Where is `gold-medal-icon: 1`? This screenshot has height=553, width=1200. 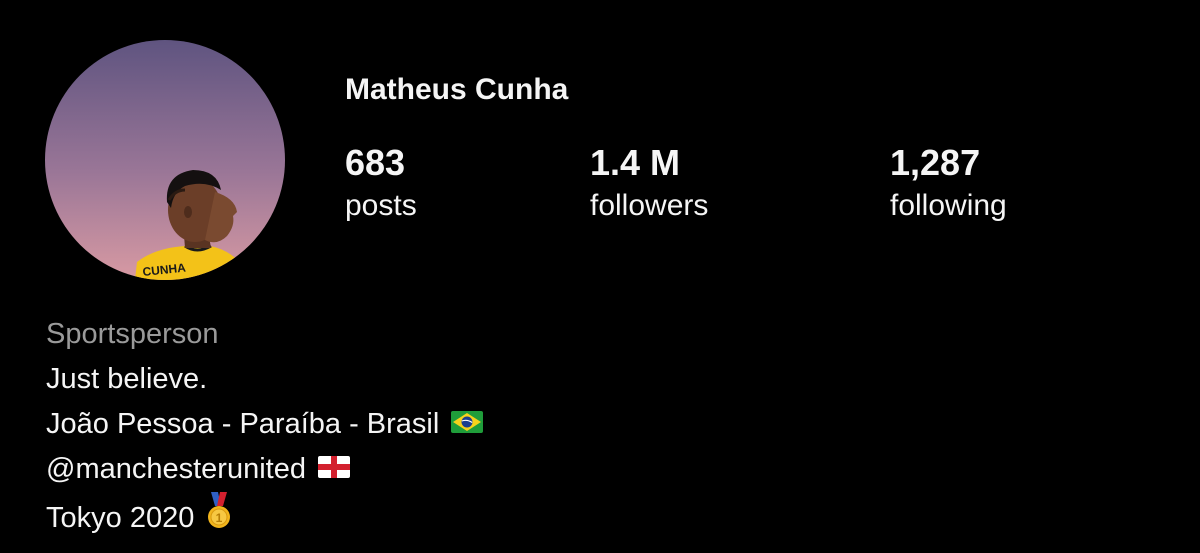
gold-medal-icon: 1 is located at coordinates (219, 518).